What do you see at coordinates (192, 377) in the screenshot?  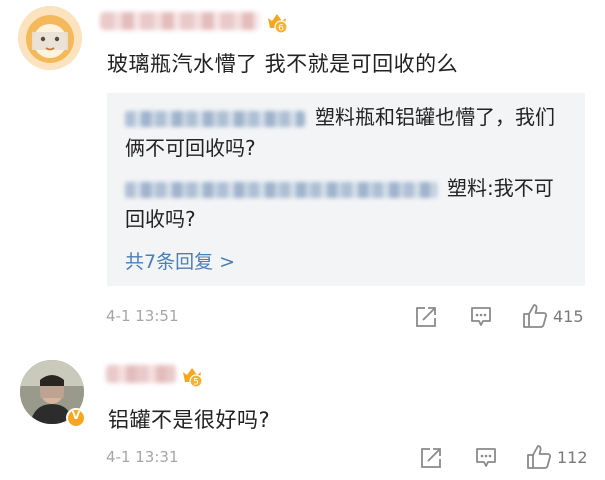 I see `level-badge-icon: 5` at bounding box center [192, 377].